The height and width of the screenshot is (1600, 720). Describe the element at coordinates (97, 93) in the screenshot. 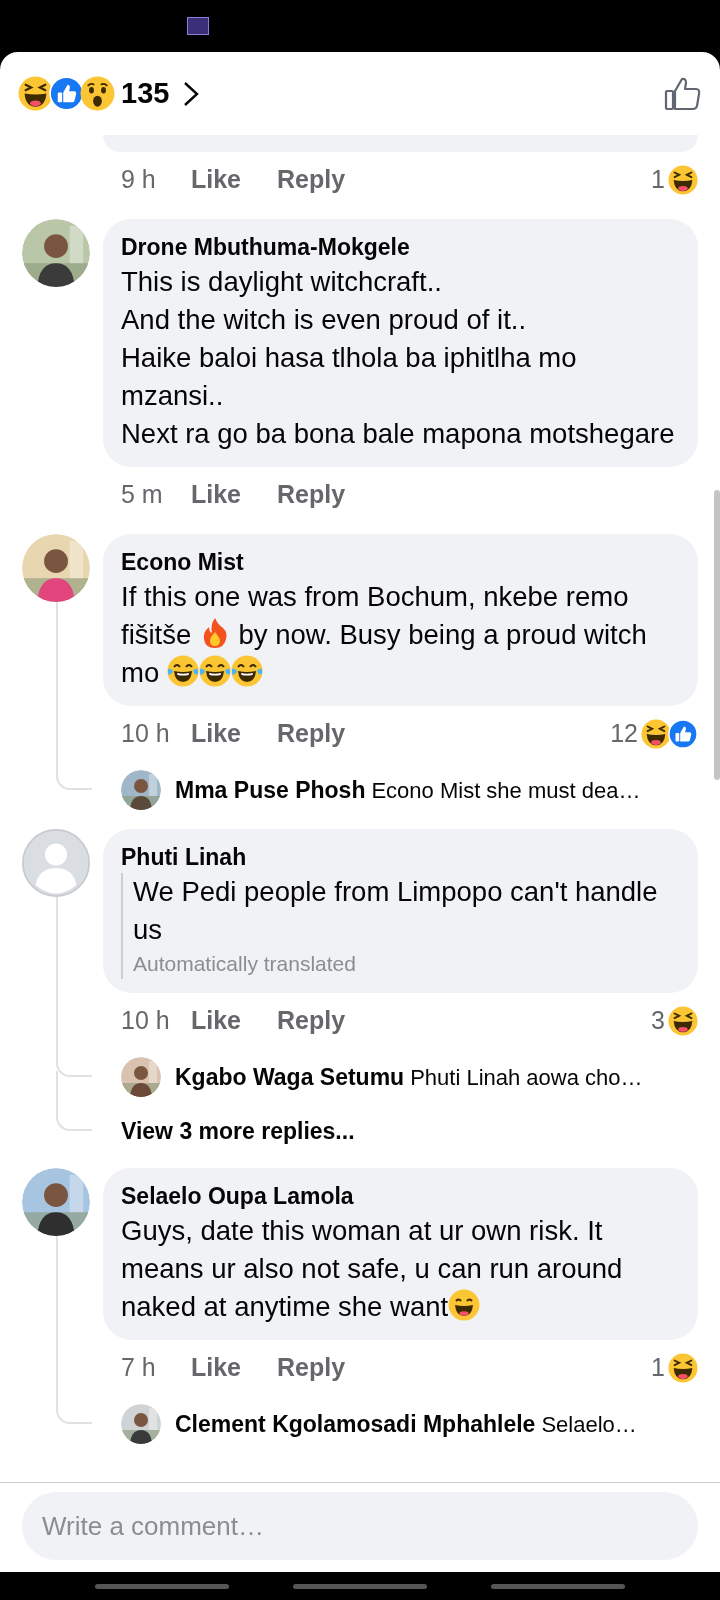

I see `surprised-face-icon` at that location.